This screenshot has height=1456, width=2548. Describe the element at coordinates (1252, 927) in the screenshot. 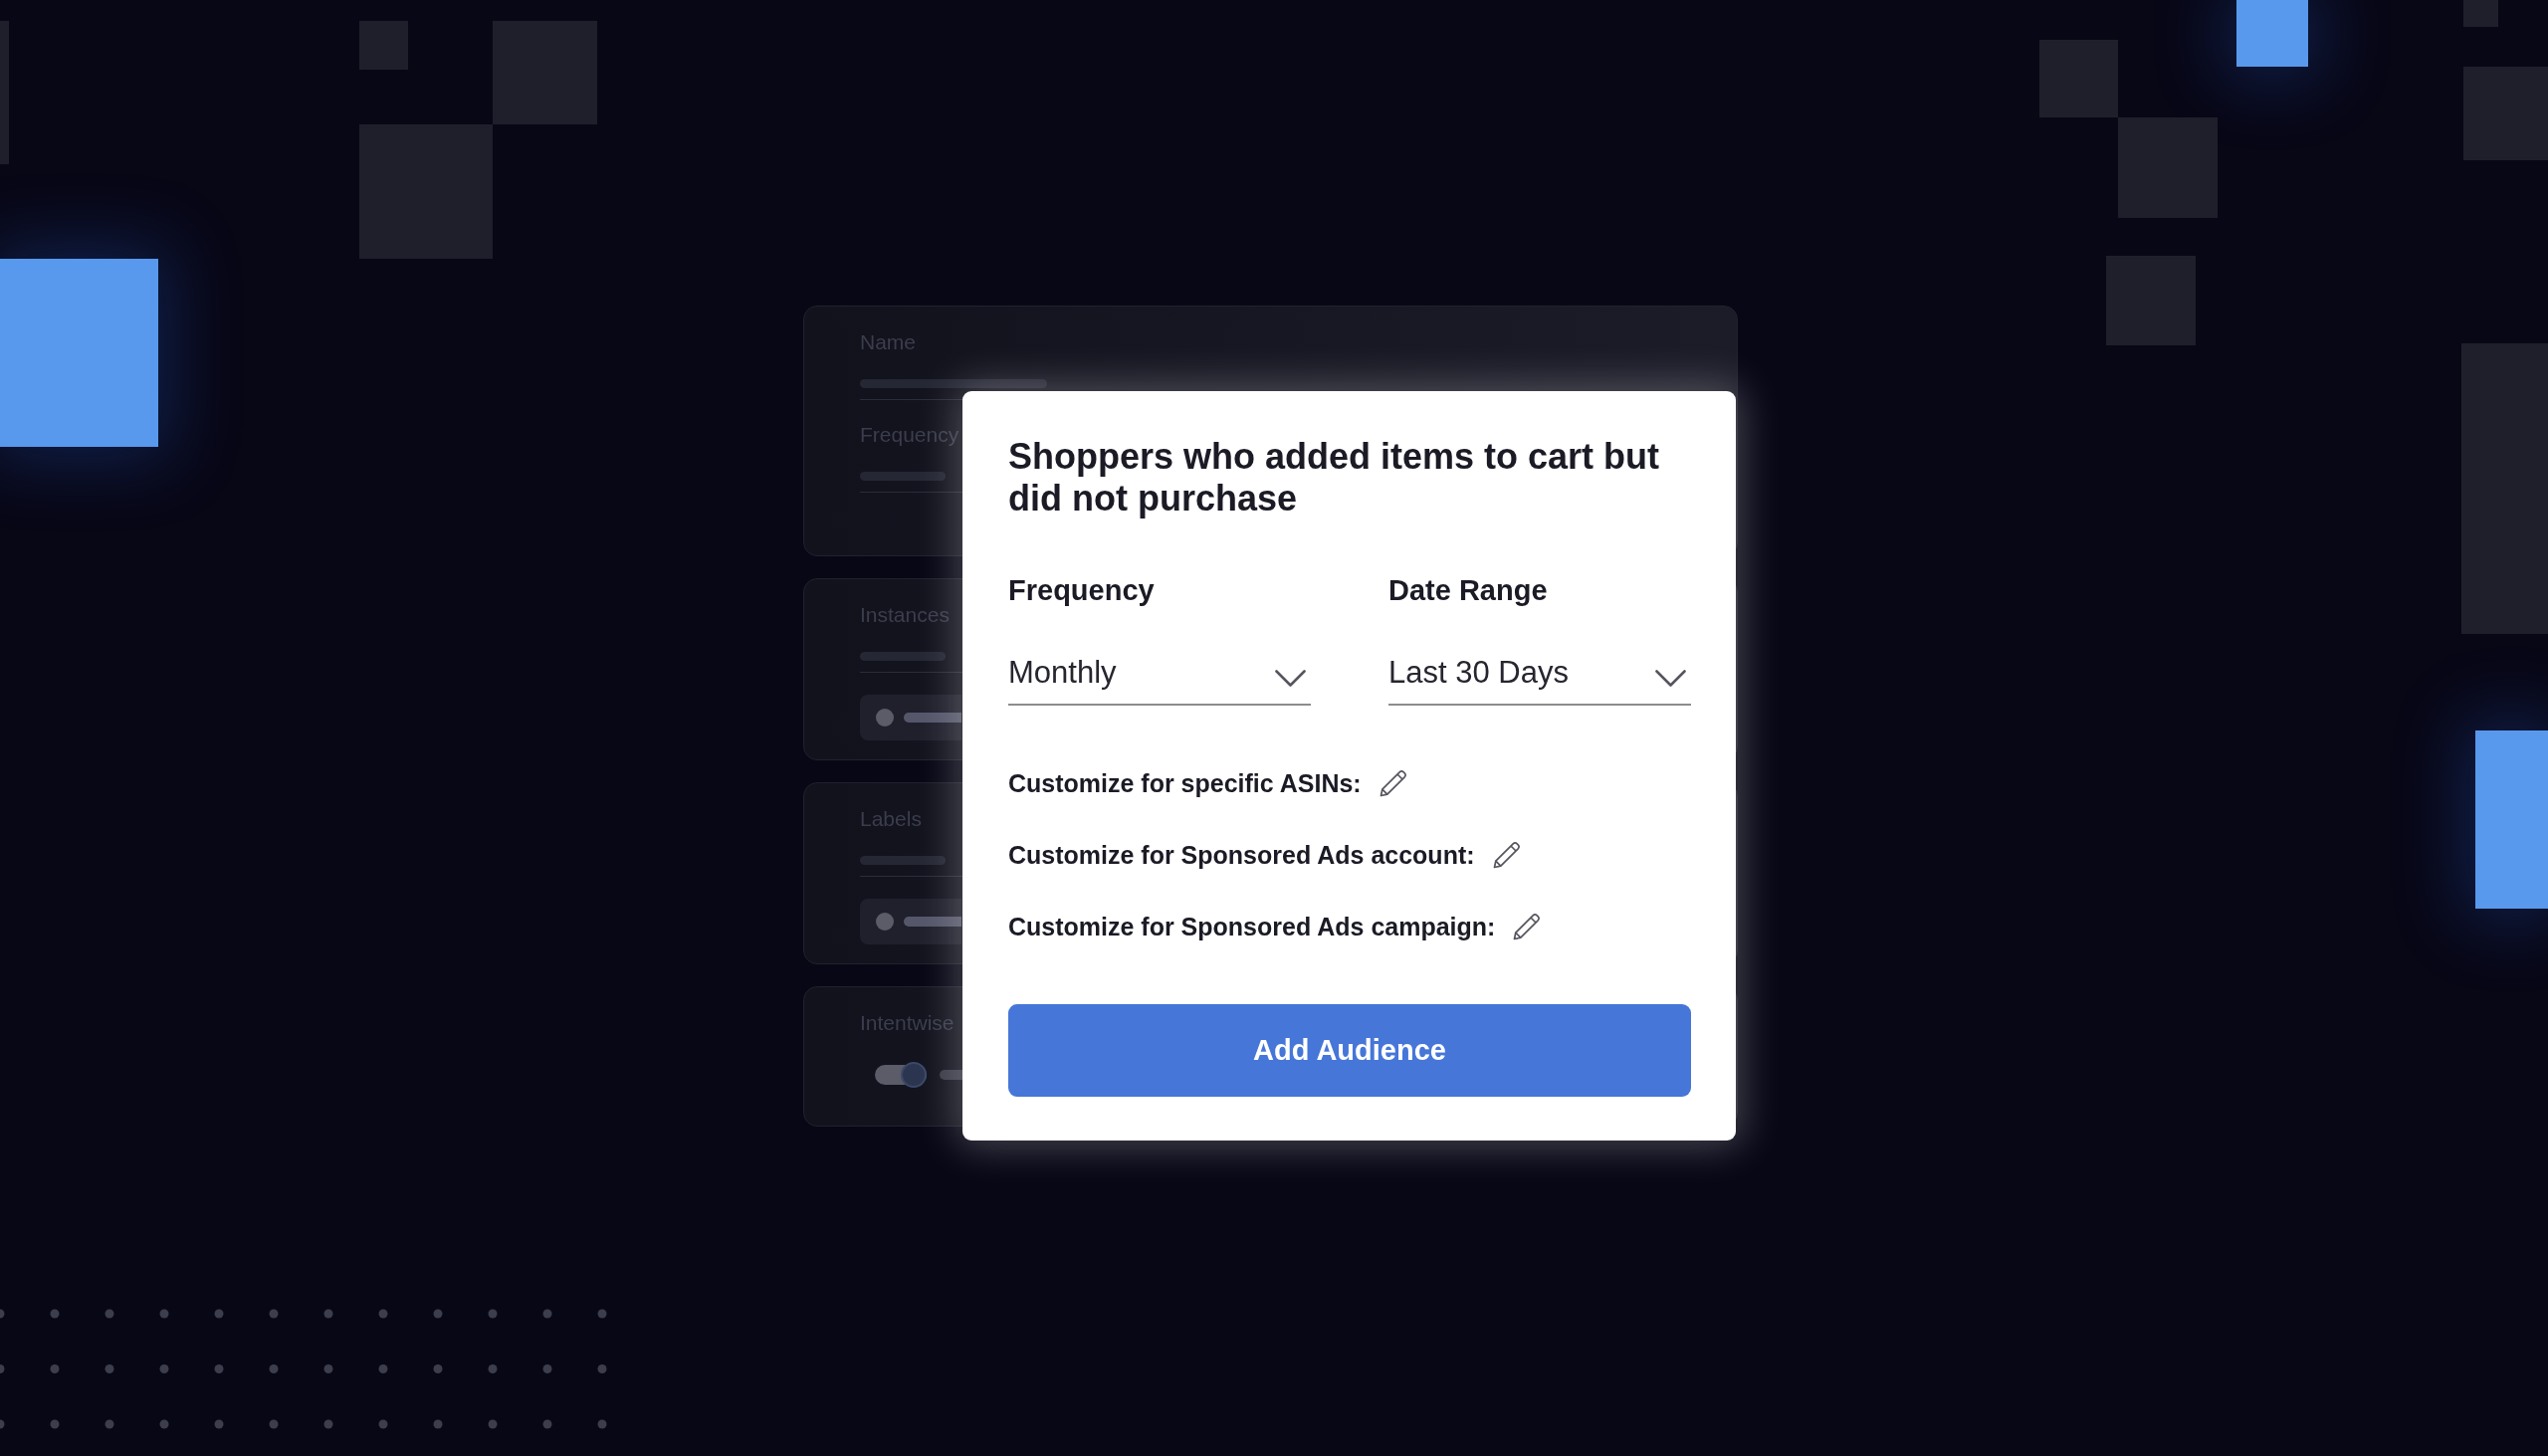

I see `option-label: Customize for Sponsored Ads campaign:` at that location.